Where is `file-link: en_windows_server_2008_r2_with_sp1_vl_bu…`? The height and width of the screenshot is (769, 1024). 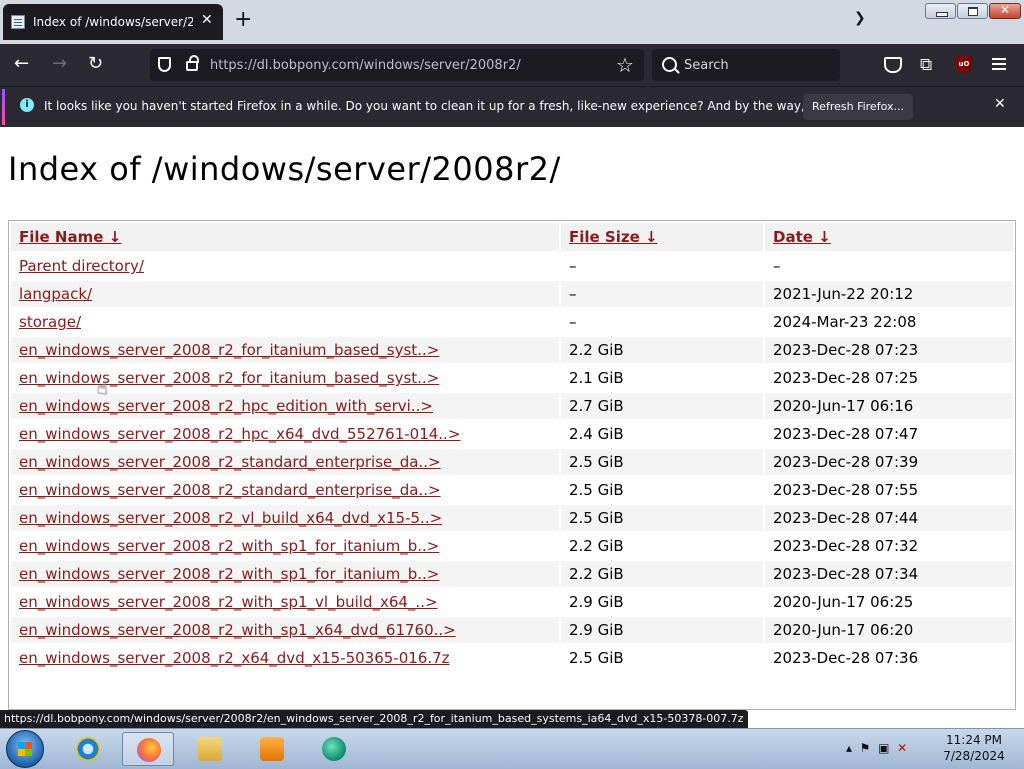
file-link: en_windows_server_2008_r2_with_sp1_vl_bu… is located at coordinates (228, 602).